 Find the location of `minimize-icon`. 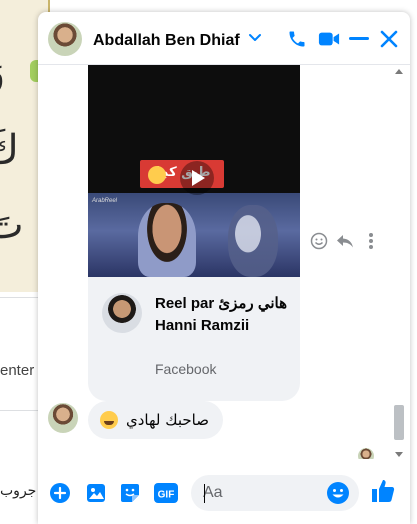

minimize-icon is located at coordinates (359, 39).